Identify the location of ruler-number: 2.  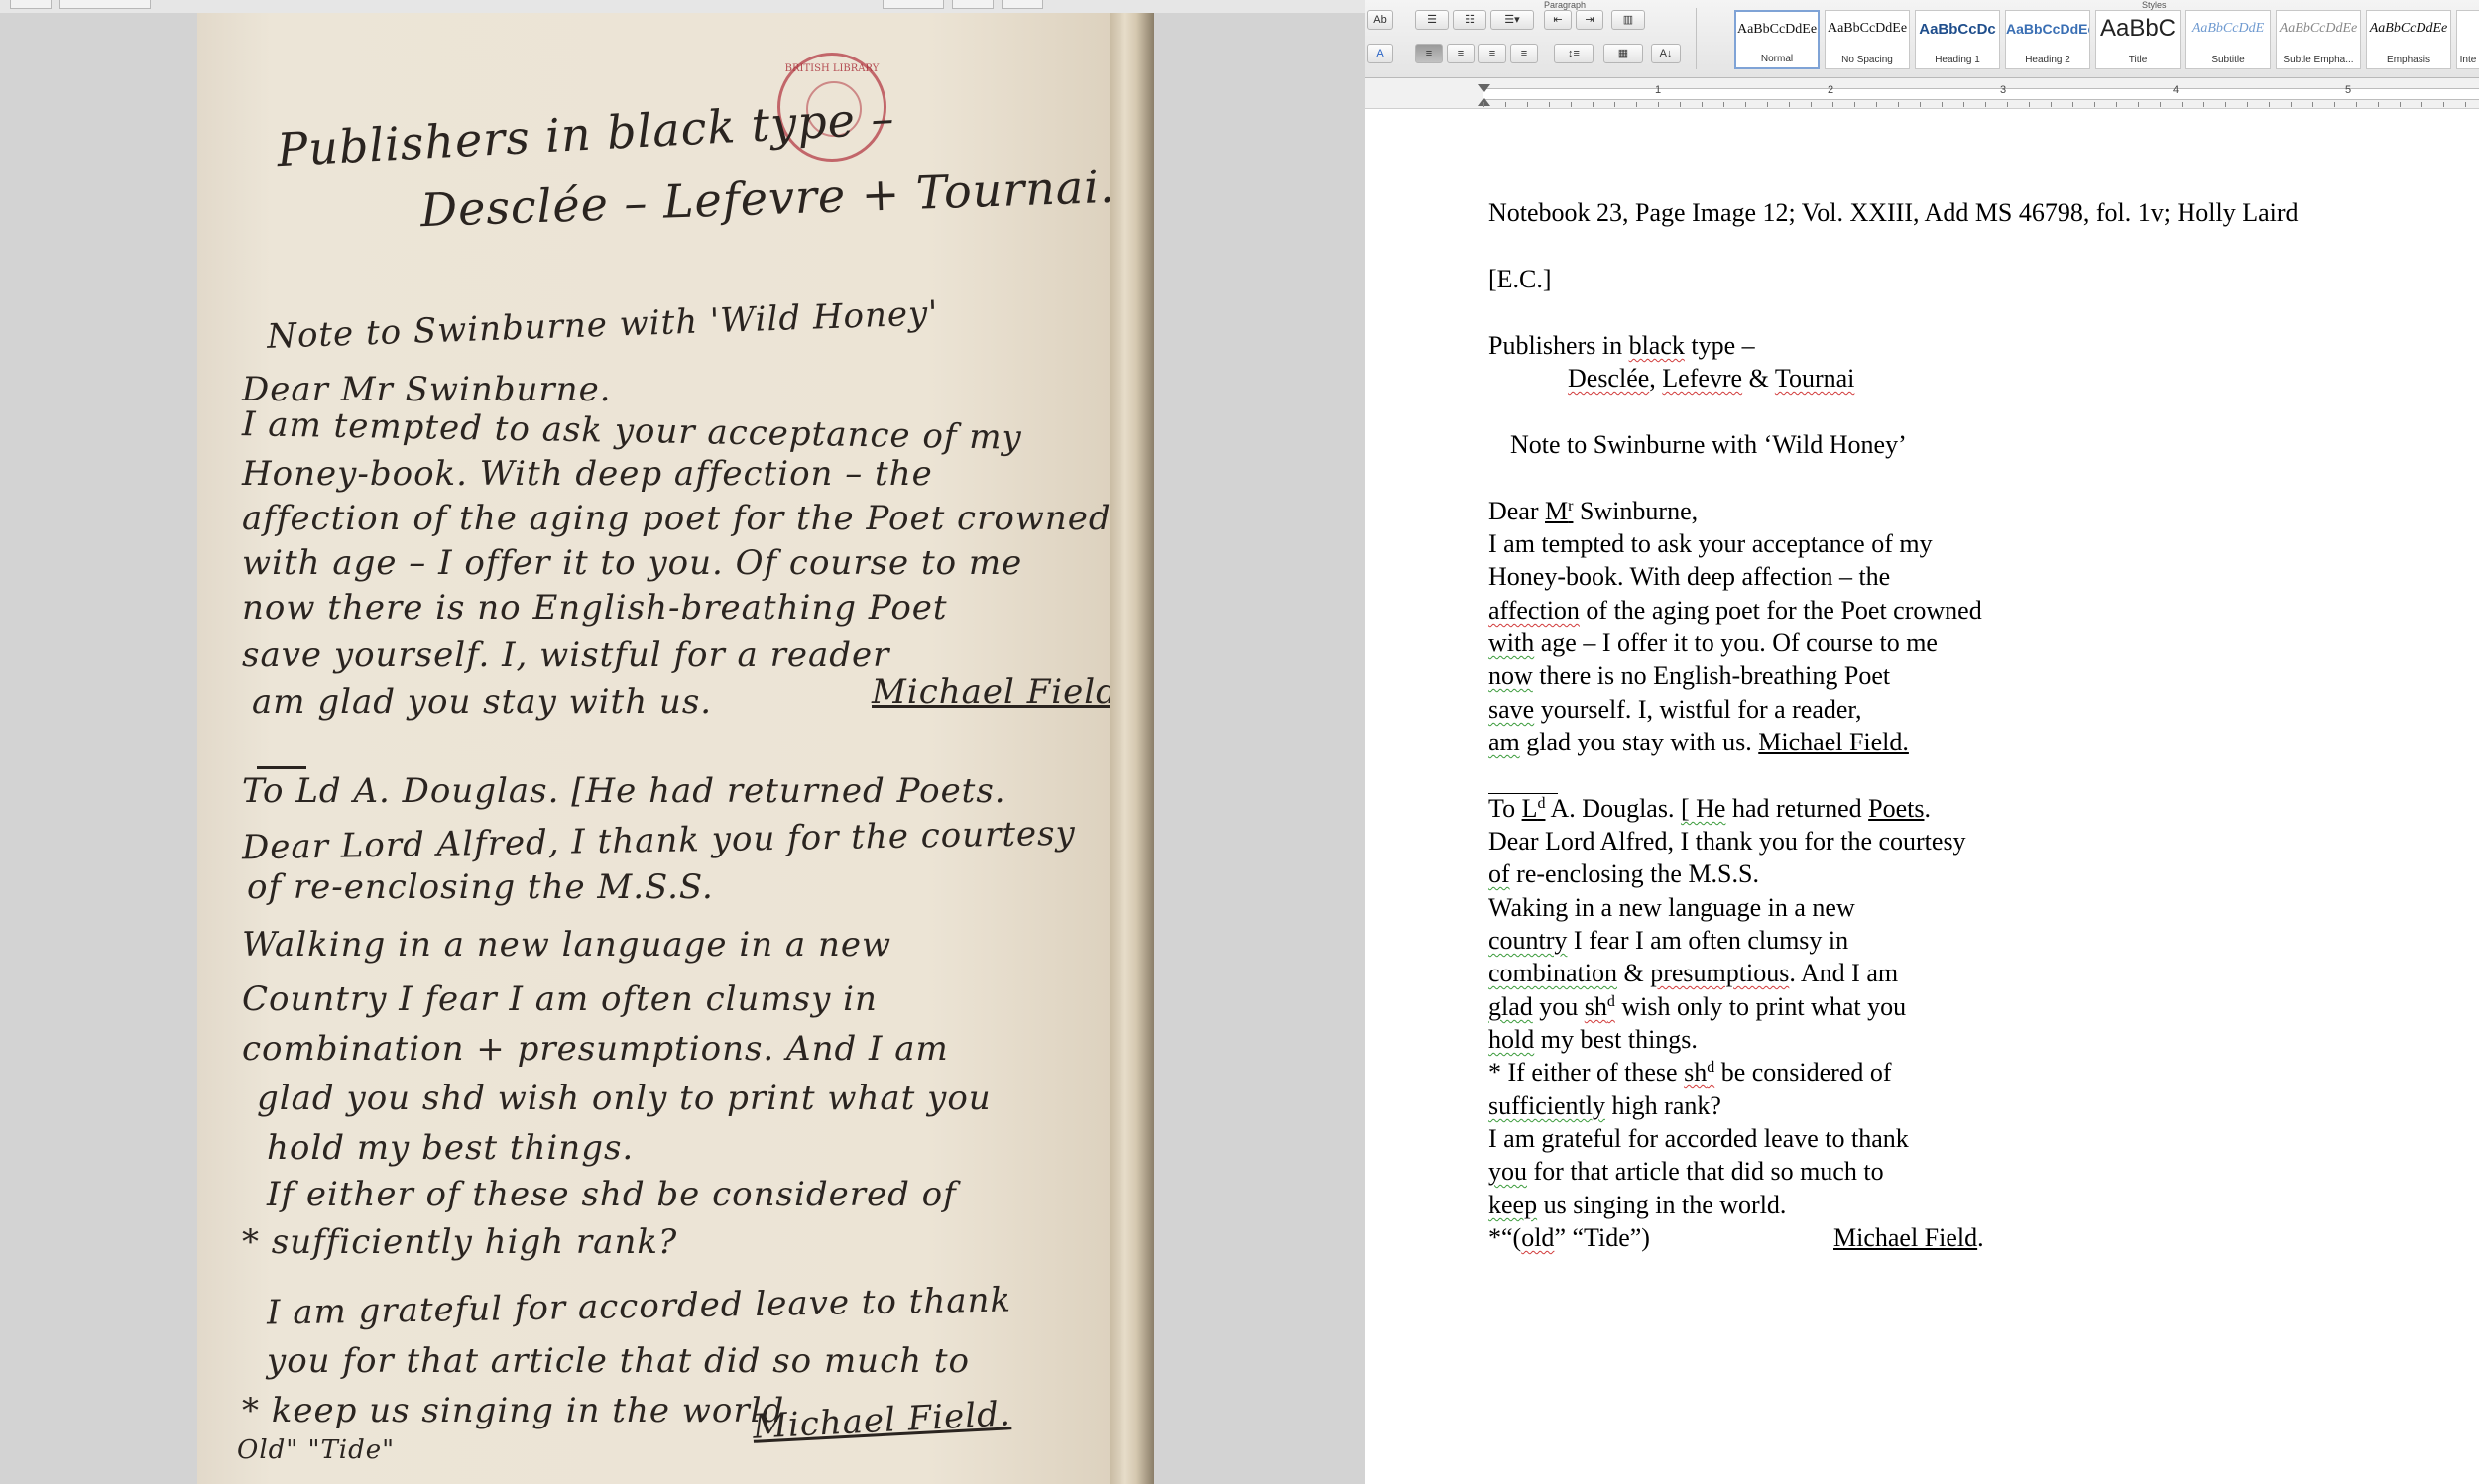
(1831, 90).